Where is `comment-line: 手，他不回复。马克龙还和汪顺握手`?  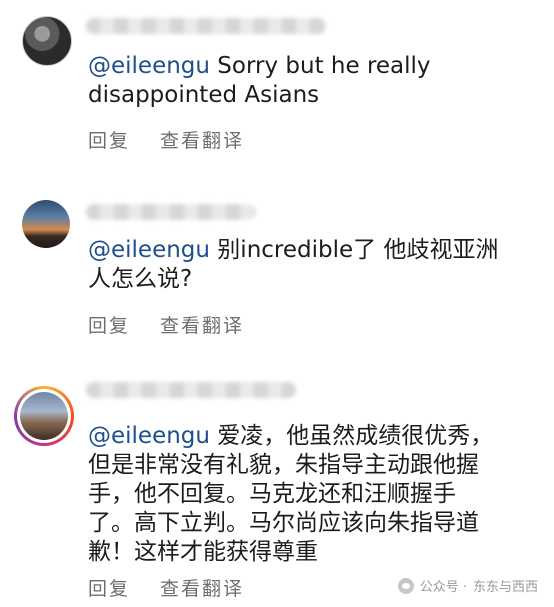
comment-line: 手，他不回复。马克龙还和汪顺握手 is located at coordinates (272, 494).